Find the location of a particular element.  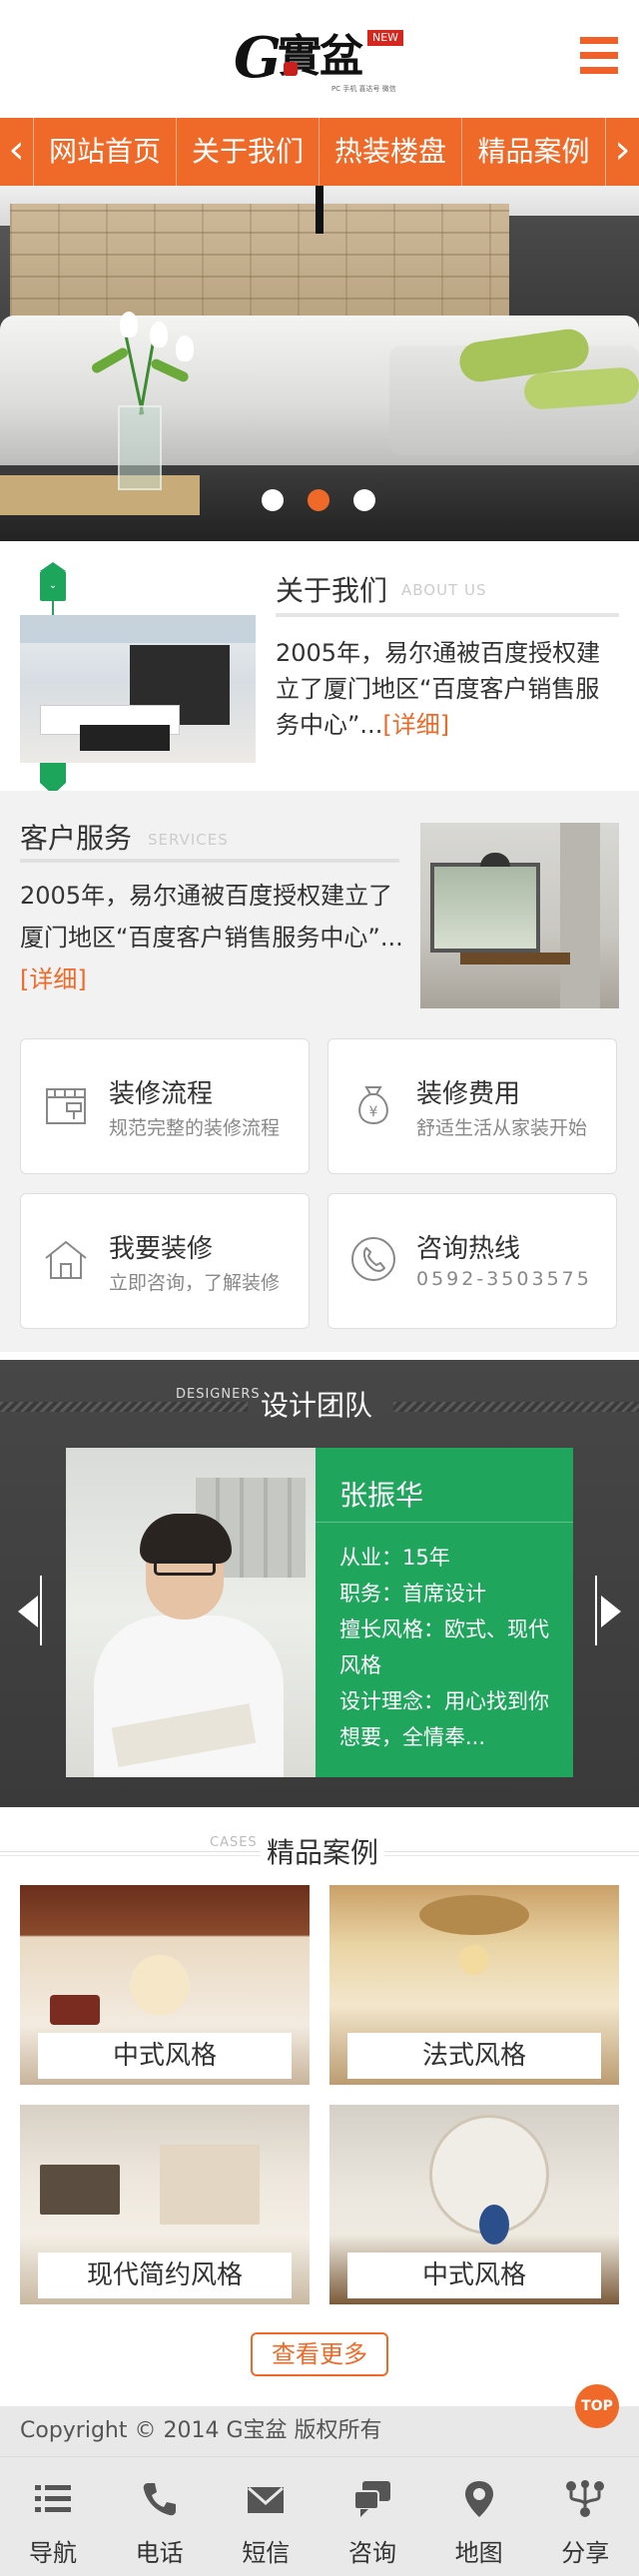

chevron-left-icon: ‹ is located at coordinates (17, 152).